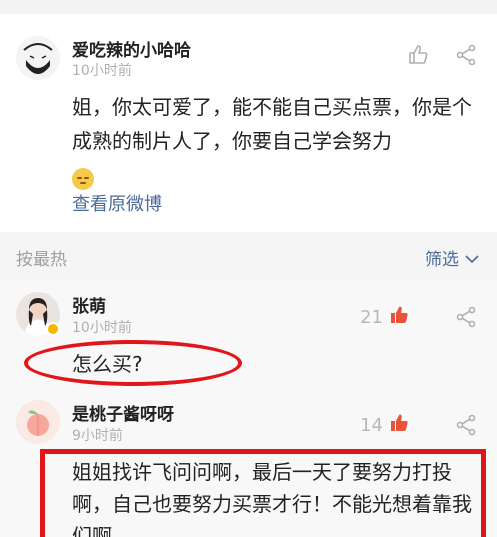 Image resolution: width=497 pixels, height=537 pixels. Describe the element at coordinates (102, 328) in the screenshot. I see `comment-timestamp: 10小时前` at that location.